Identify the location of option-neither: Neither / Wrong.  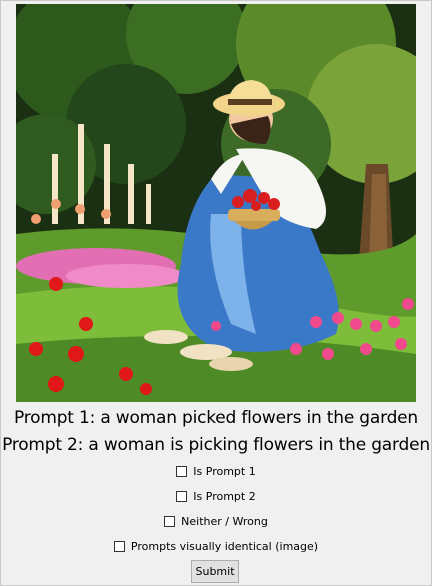
(216, 521).